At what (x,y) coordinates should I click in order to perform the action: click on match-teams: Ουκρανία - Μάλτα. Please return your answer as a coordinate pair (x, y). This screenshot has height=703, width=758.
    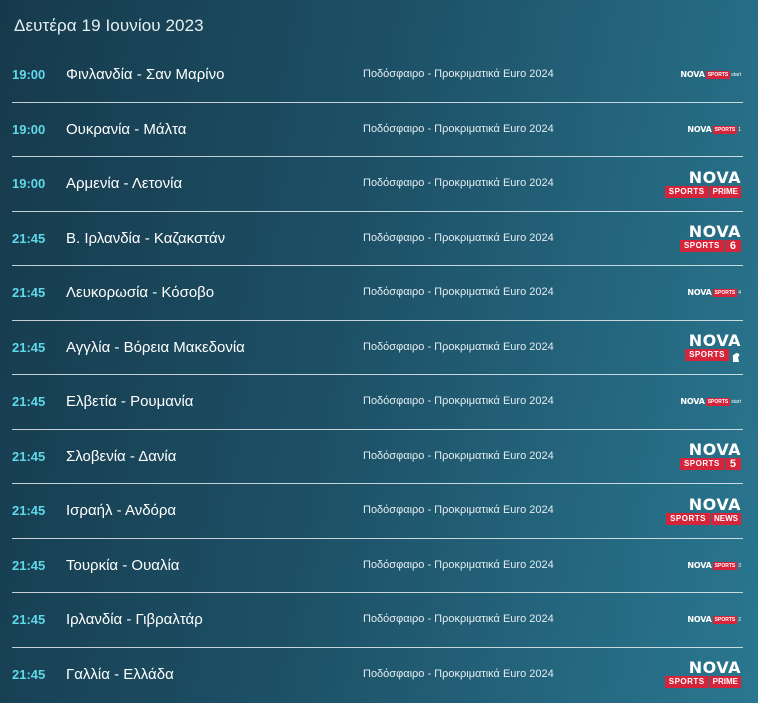
    Looking at the image, I should click on (126, 129).